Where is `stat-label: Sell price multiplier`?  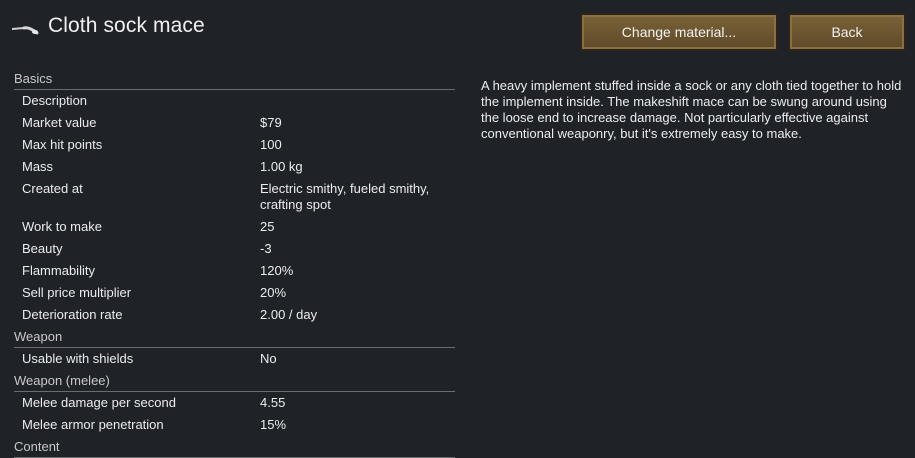 stat-label: Sell price multiplier is located at coordinates (77, 292).